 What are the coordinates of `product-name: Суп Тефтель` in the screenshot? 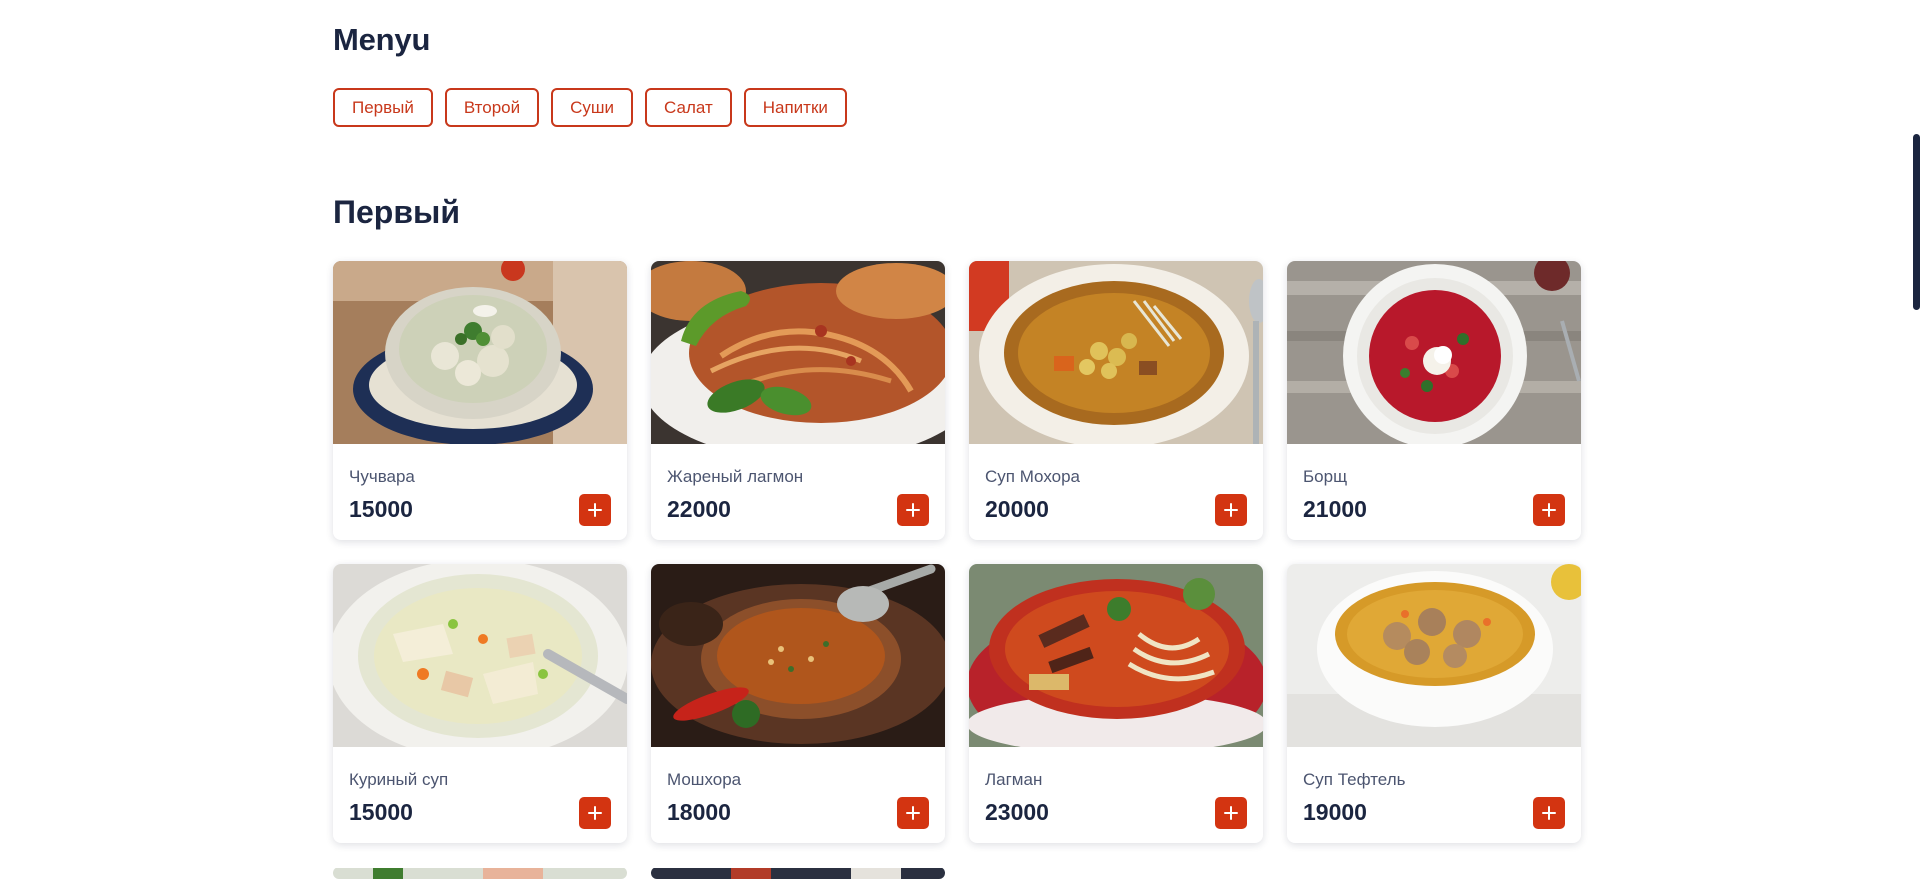 It's located at (1354, 779).